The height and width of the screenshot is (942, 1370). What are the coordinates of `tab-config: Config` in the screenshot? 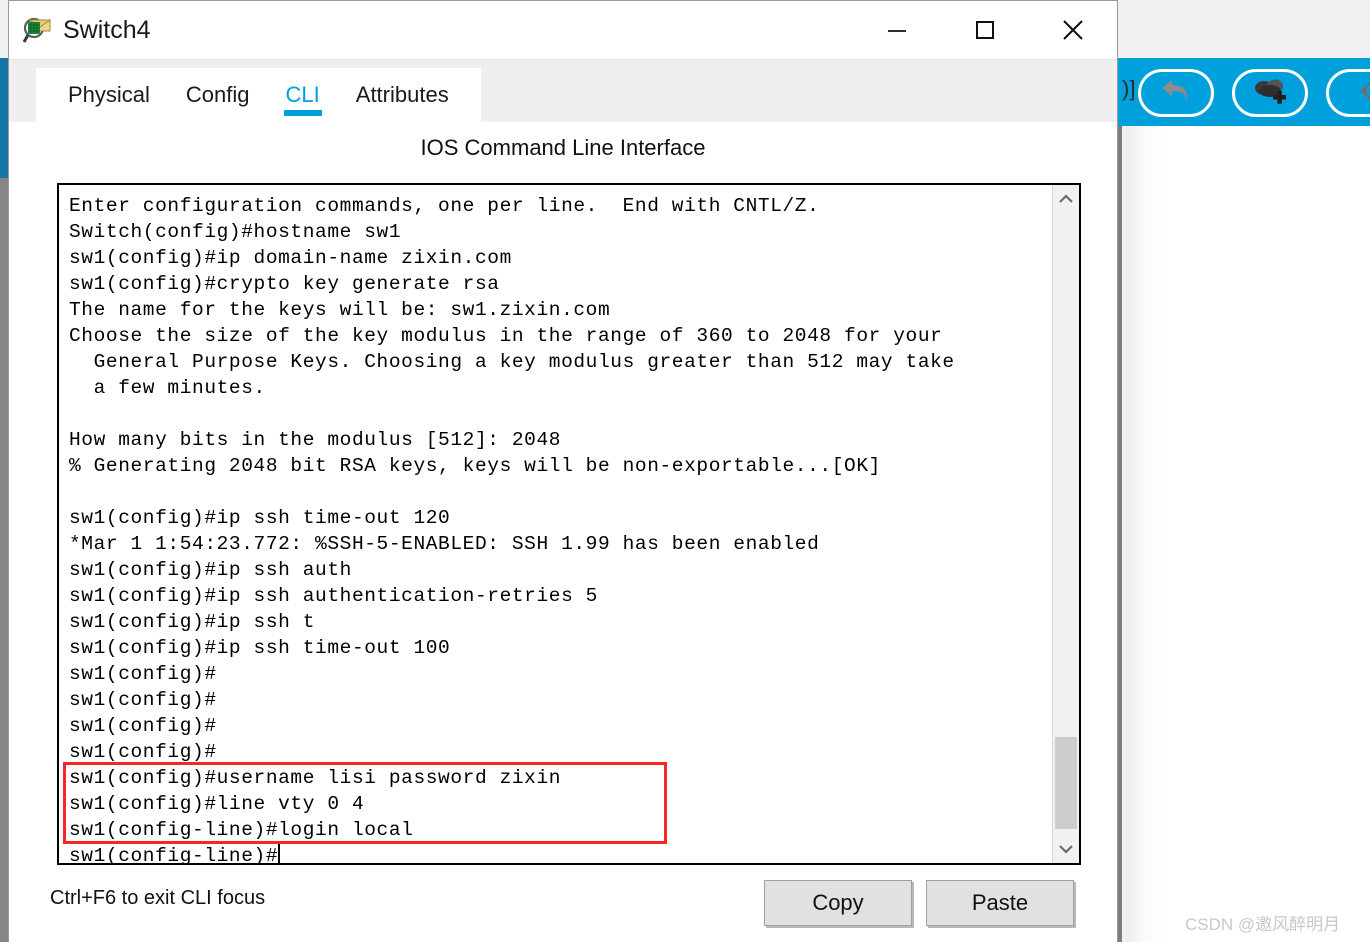 It's located at (218, 88).